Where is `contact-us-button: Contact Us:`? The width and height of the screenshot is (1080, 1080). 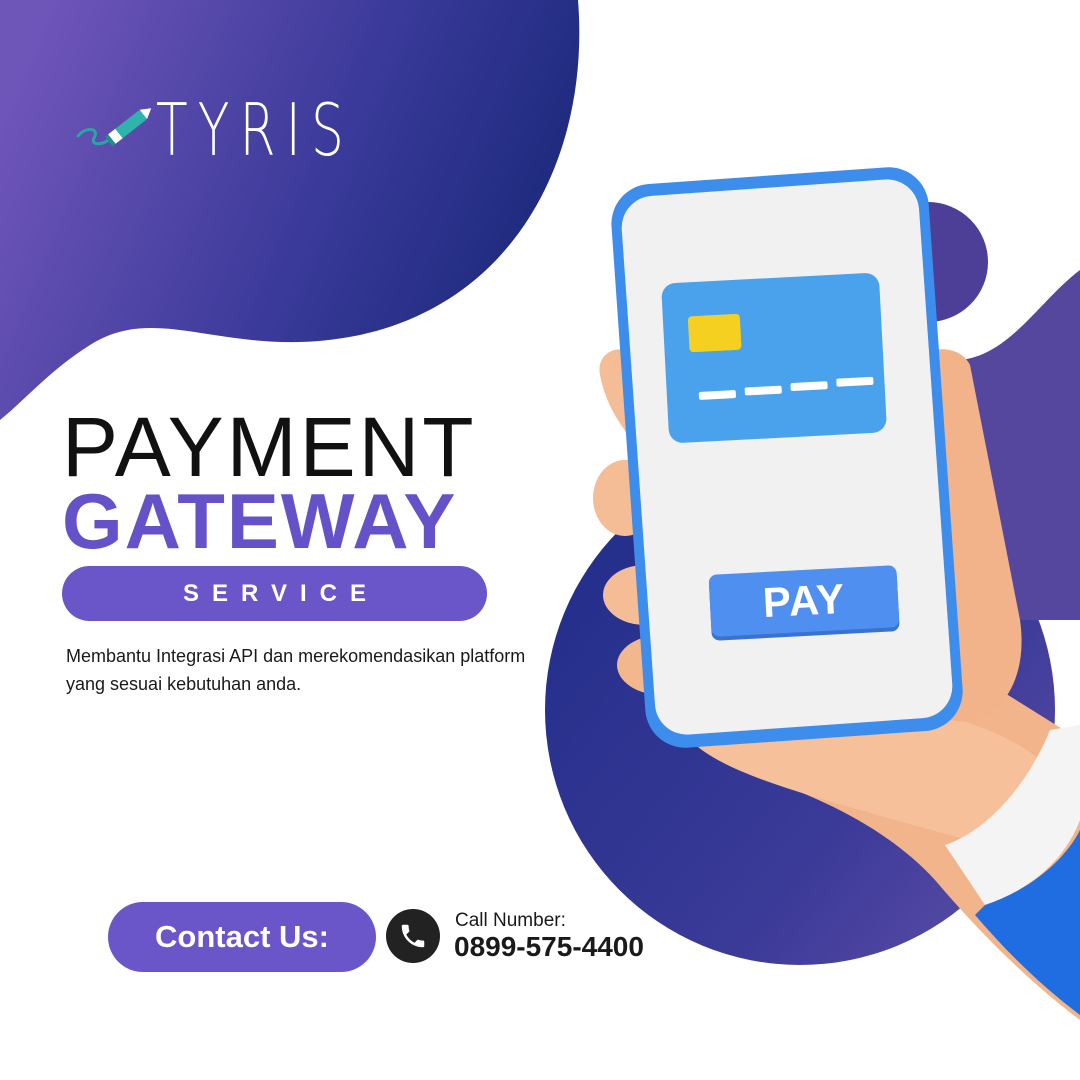 contact-us-button: Contact Us: is located at coordinates (242, 937).